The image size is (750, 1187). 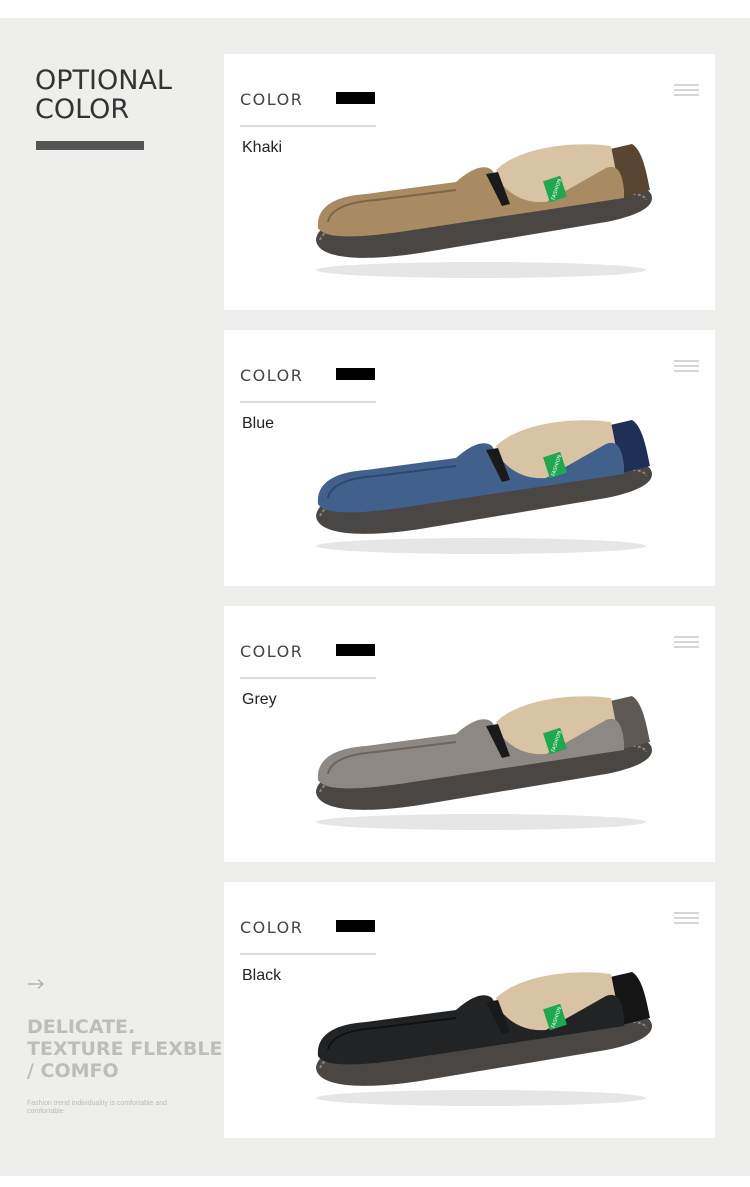 What do you see at coordinates (262, 147) in the screenshot?
I see `color-name: Khaki` at bounding box center [262, 147].